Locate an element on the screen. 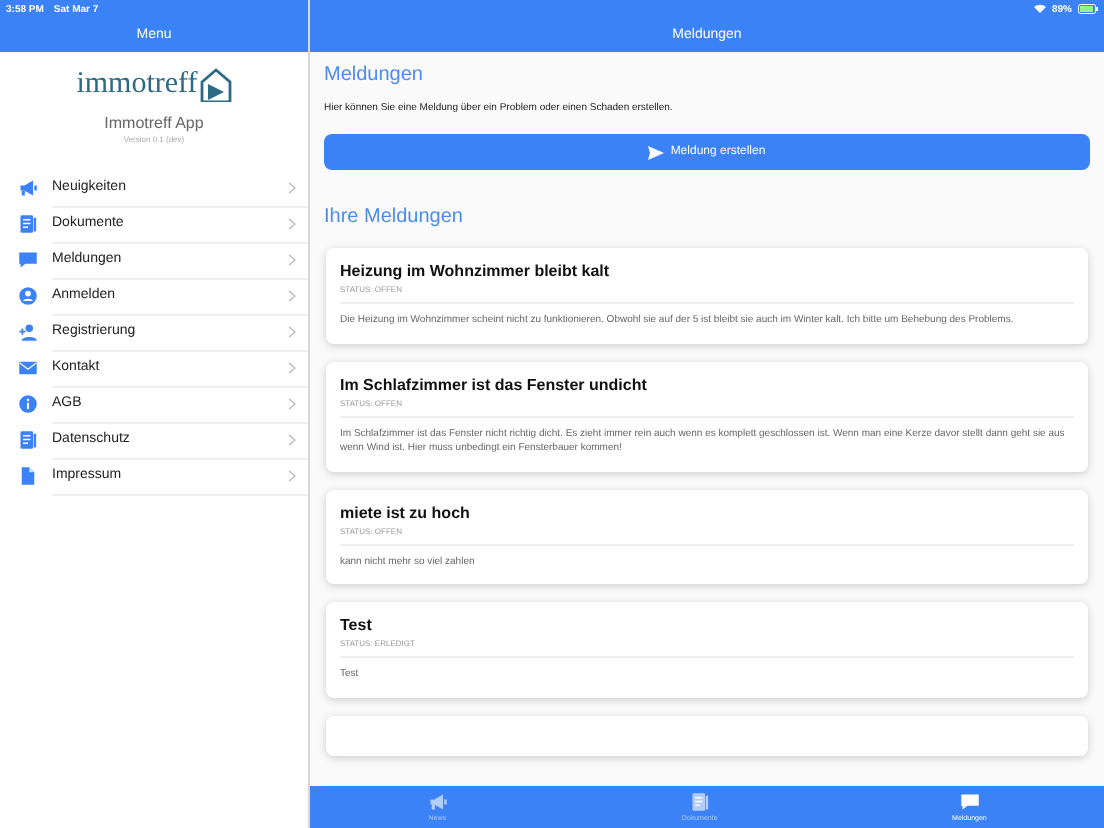  mail-icon is located at coordinates (28, 368).